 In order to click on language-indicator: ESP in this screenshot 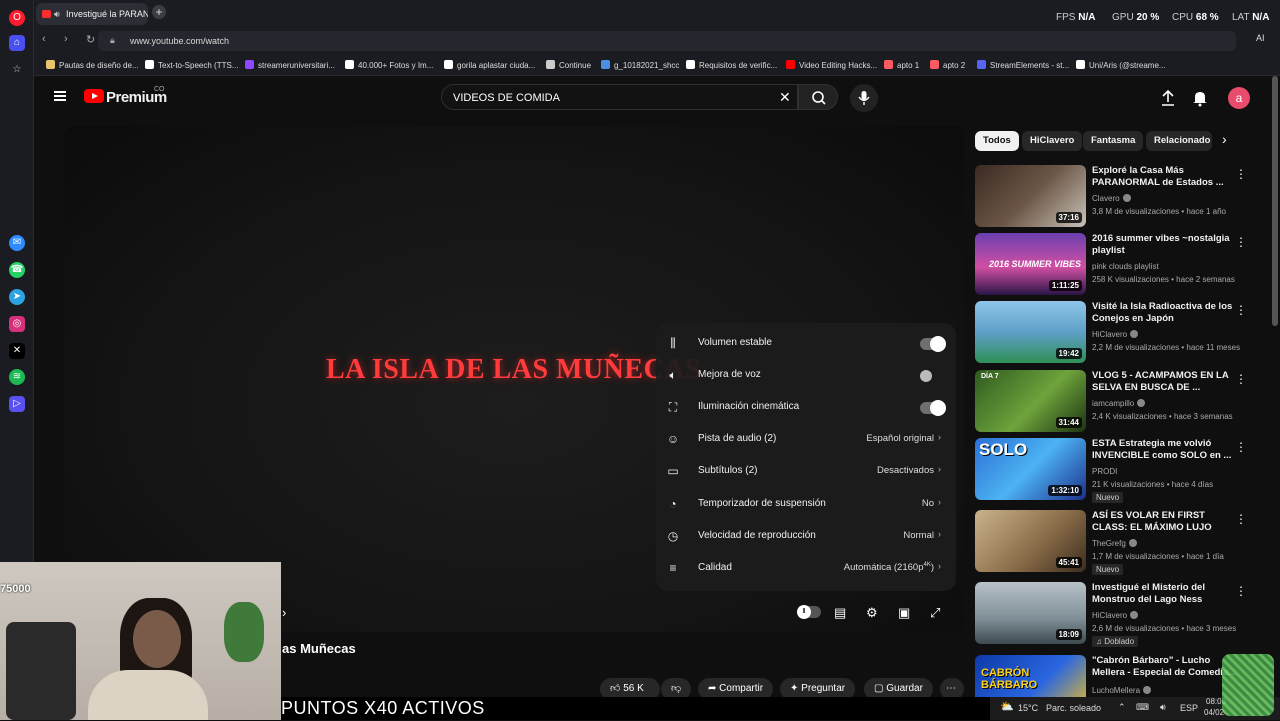, I will do `click(1189, 708)`.